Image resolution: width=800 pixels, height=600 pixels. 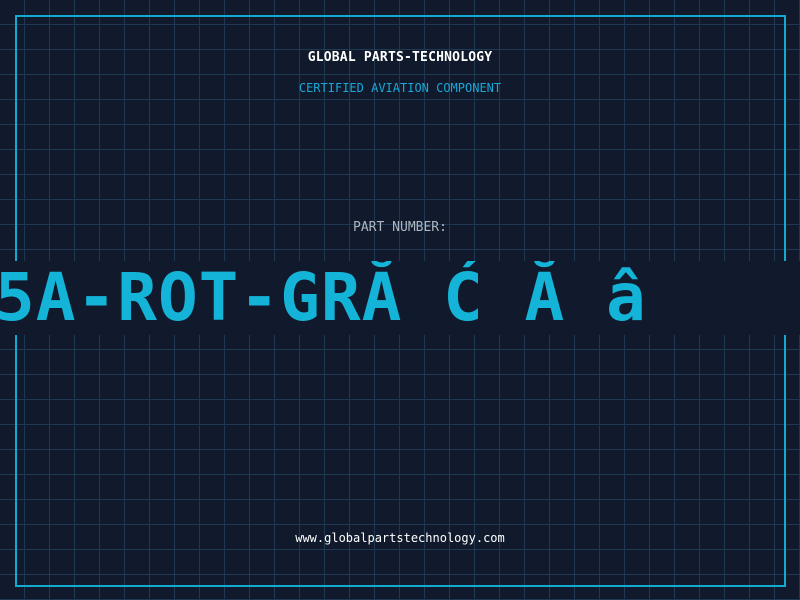 I want to click on part-number-label: PART NUMBER:, so click(x=400, y=227).